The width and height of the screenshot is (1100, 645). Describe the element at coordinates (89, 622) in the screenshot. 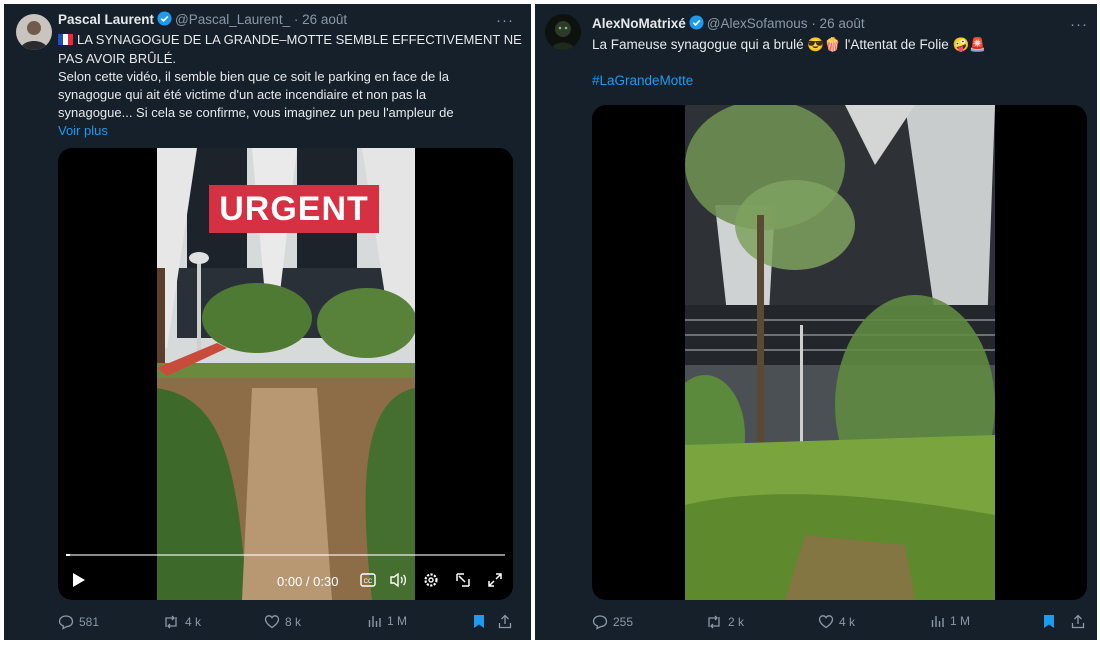

I see `reply-count: 581` at that location.